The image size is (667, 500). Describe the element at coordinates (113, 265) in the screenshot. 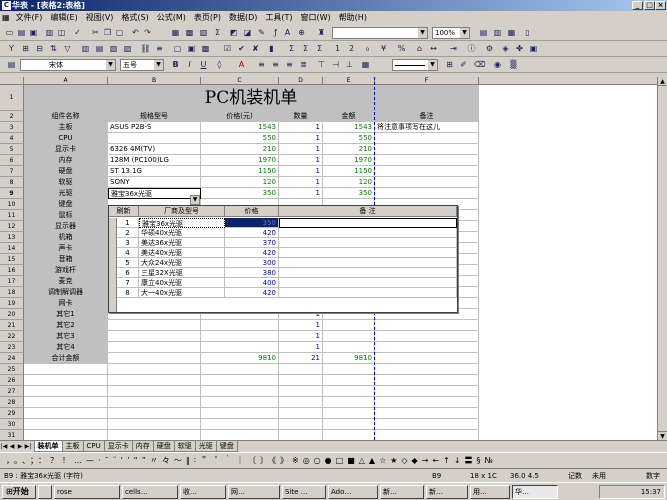

I see `dropdown-scrollbar` at that location.